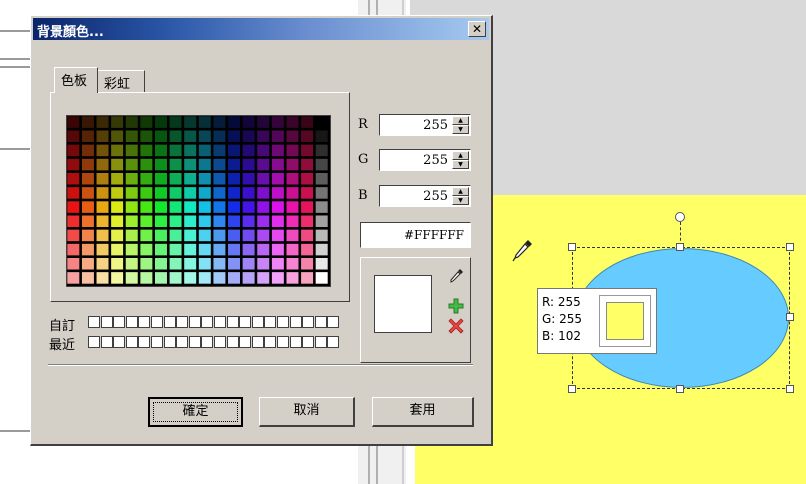 The image size is (806, 484). Describe the element at coordinates (460, 191) in the screenshot. I see `b-up-arrow-icon: ▲` at that location.